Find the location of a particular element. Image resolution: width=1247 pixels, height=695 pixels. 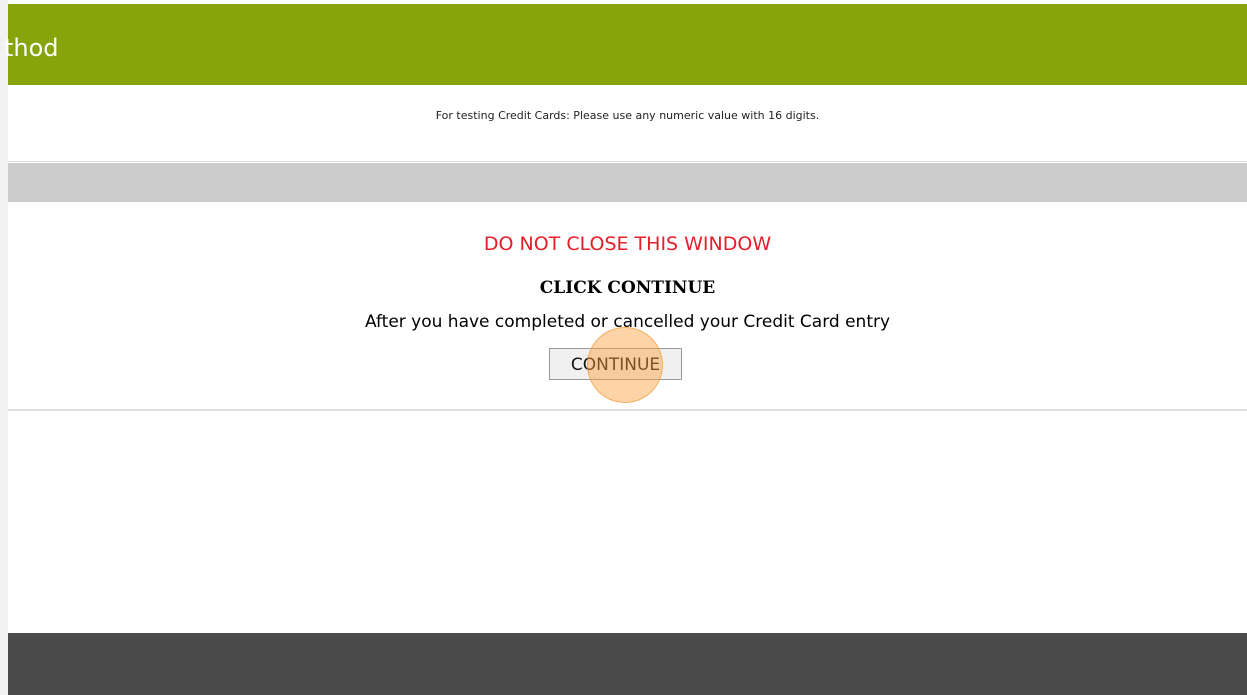

page-header: thod is located at coordinates (625, 44).